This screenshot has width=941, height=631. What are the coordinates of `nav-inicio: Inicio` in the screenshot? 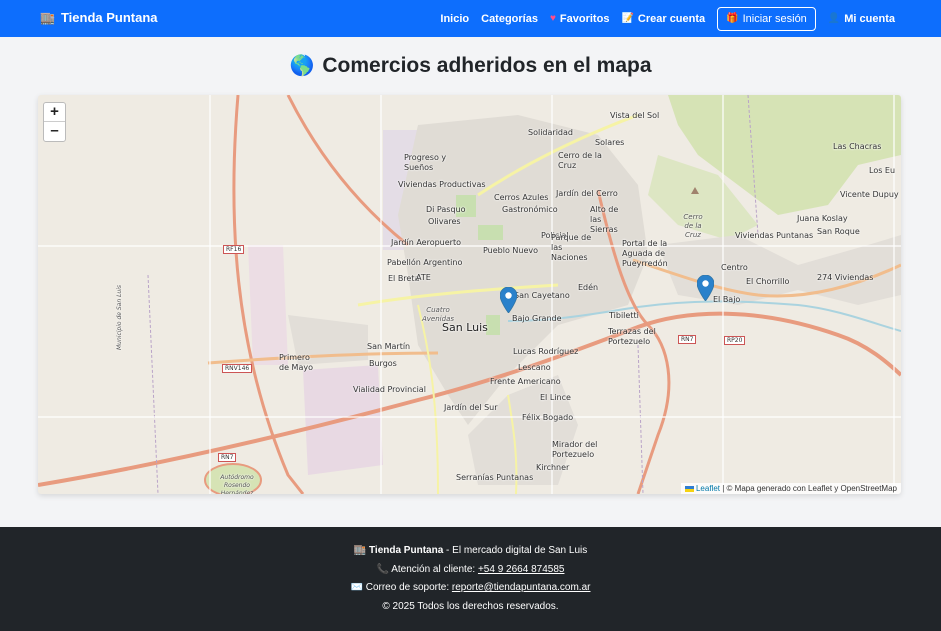 It's located at (454, 19).